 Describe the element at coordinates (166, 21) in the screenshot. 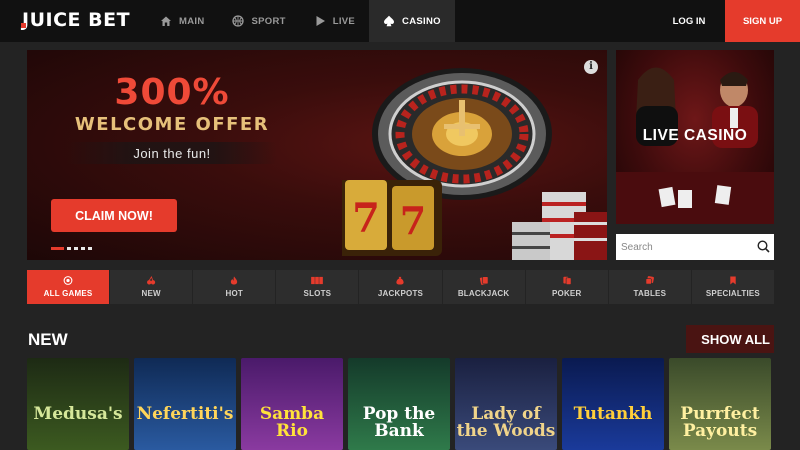

I see `home-icon` at that location.